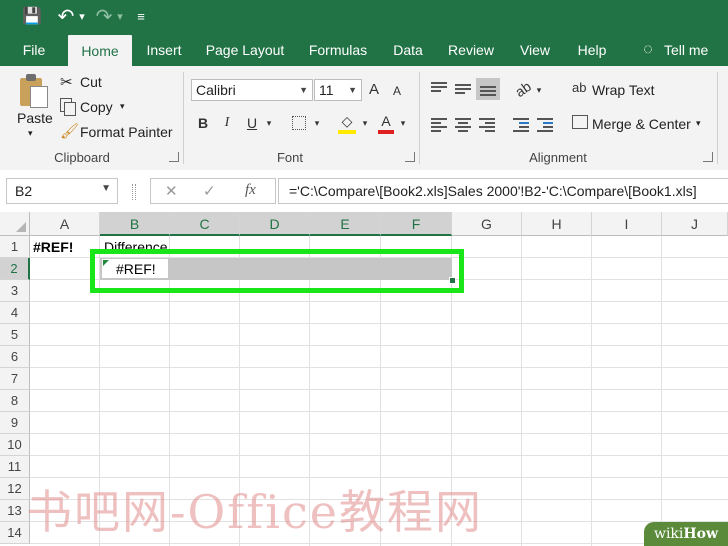 The image size is (728, 546). Describe the element at coordinates (122, 106) in the screenshot. I see `copy-dropdown-icon: ▾` at that location.